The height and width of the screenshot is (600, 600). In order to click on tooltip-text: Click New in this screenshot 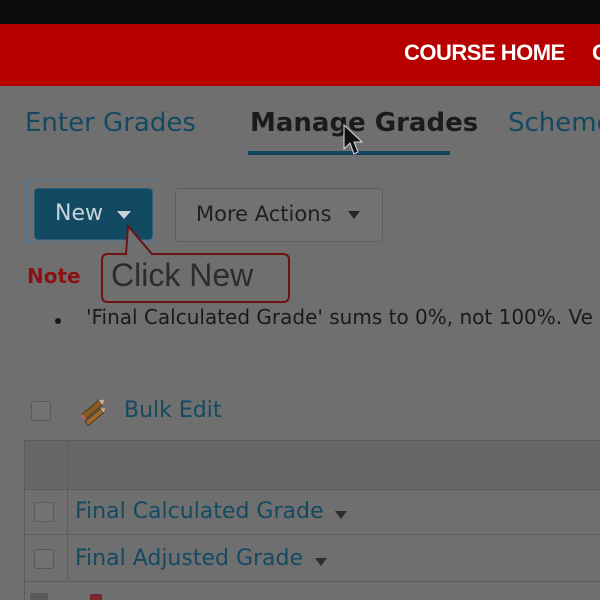, I will do `click(182, 275)`.